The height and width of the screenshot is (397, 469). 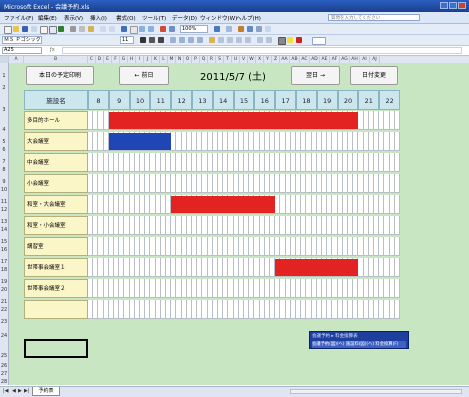 I want to click on row-header-13: 13, so click(x=4, y=222).